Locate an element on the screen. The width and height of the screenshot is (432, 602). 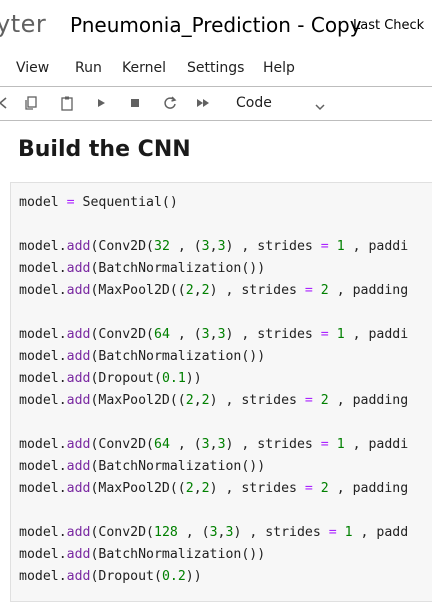
cell-type-select: Code is located at coordinates (254, 103).